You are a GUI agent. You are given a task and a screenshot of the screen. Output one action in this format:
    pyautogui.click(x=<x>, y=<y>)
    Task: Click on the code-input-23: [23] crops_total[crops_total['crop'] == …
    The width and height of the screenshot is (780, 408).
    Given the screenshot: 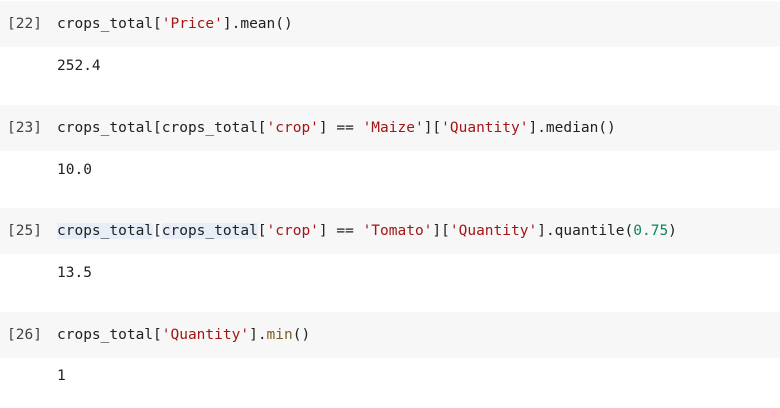 What is the action you would take?
    pyautogui.click(x=390, y=128)
    